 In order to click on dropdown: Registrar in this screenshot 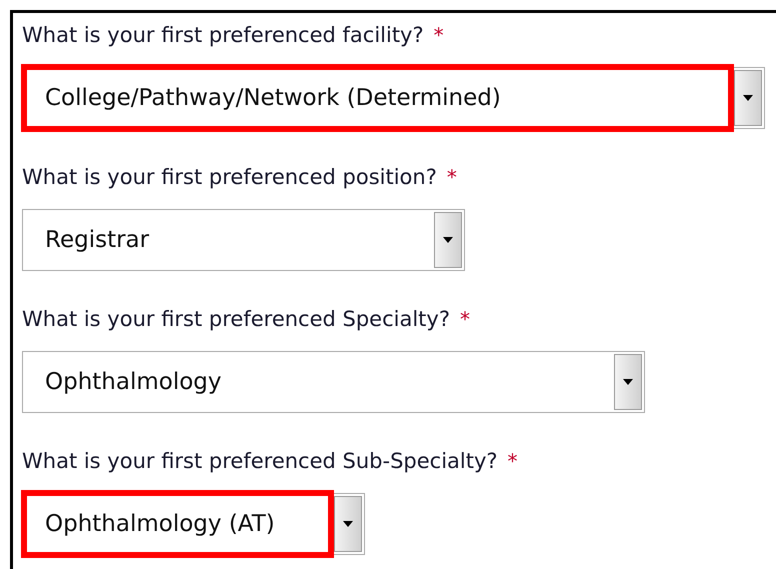, I will do `click(243, 240)`.